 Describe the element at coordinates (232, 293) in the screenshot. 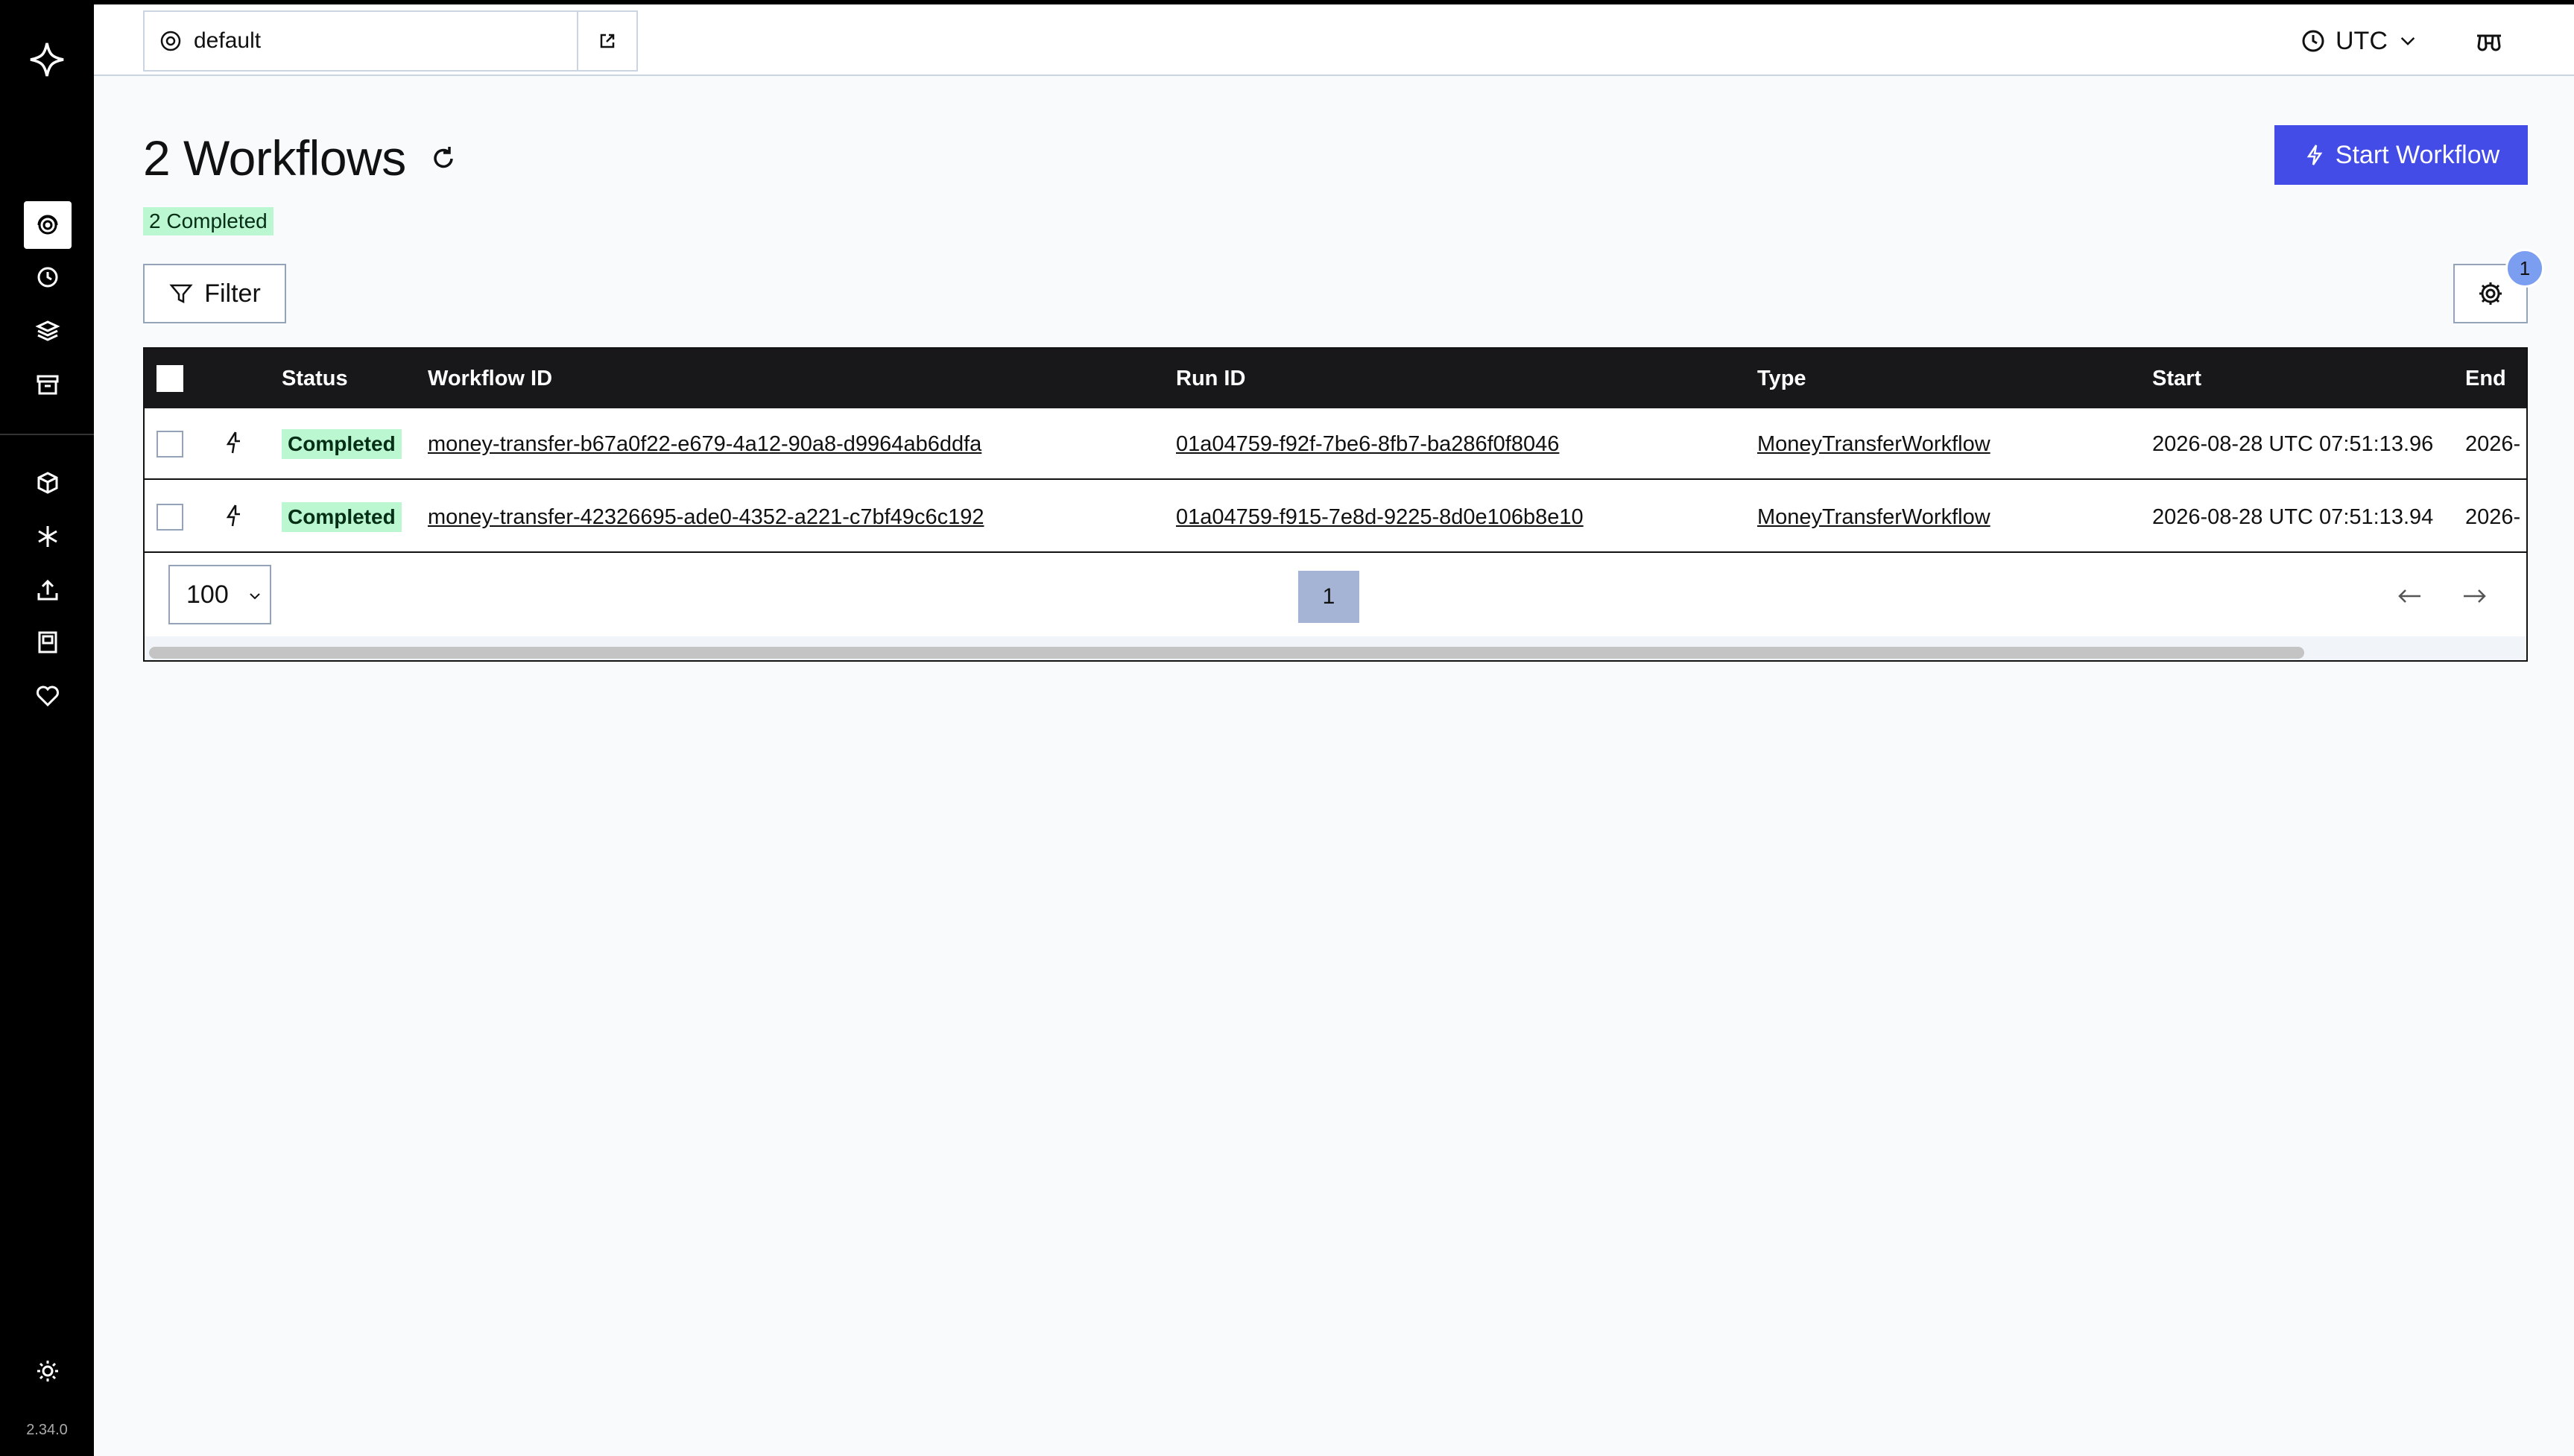

I see `filter-label: Filter` at that location.